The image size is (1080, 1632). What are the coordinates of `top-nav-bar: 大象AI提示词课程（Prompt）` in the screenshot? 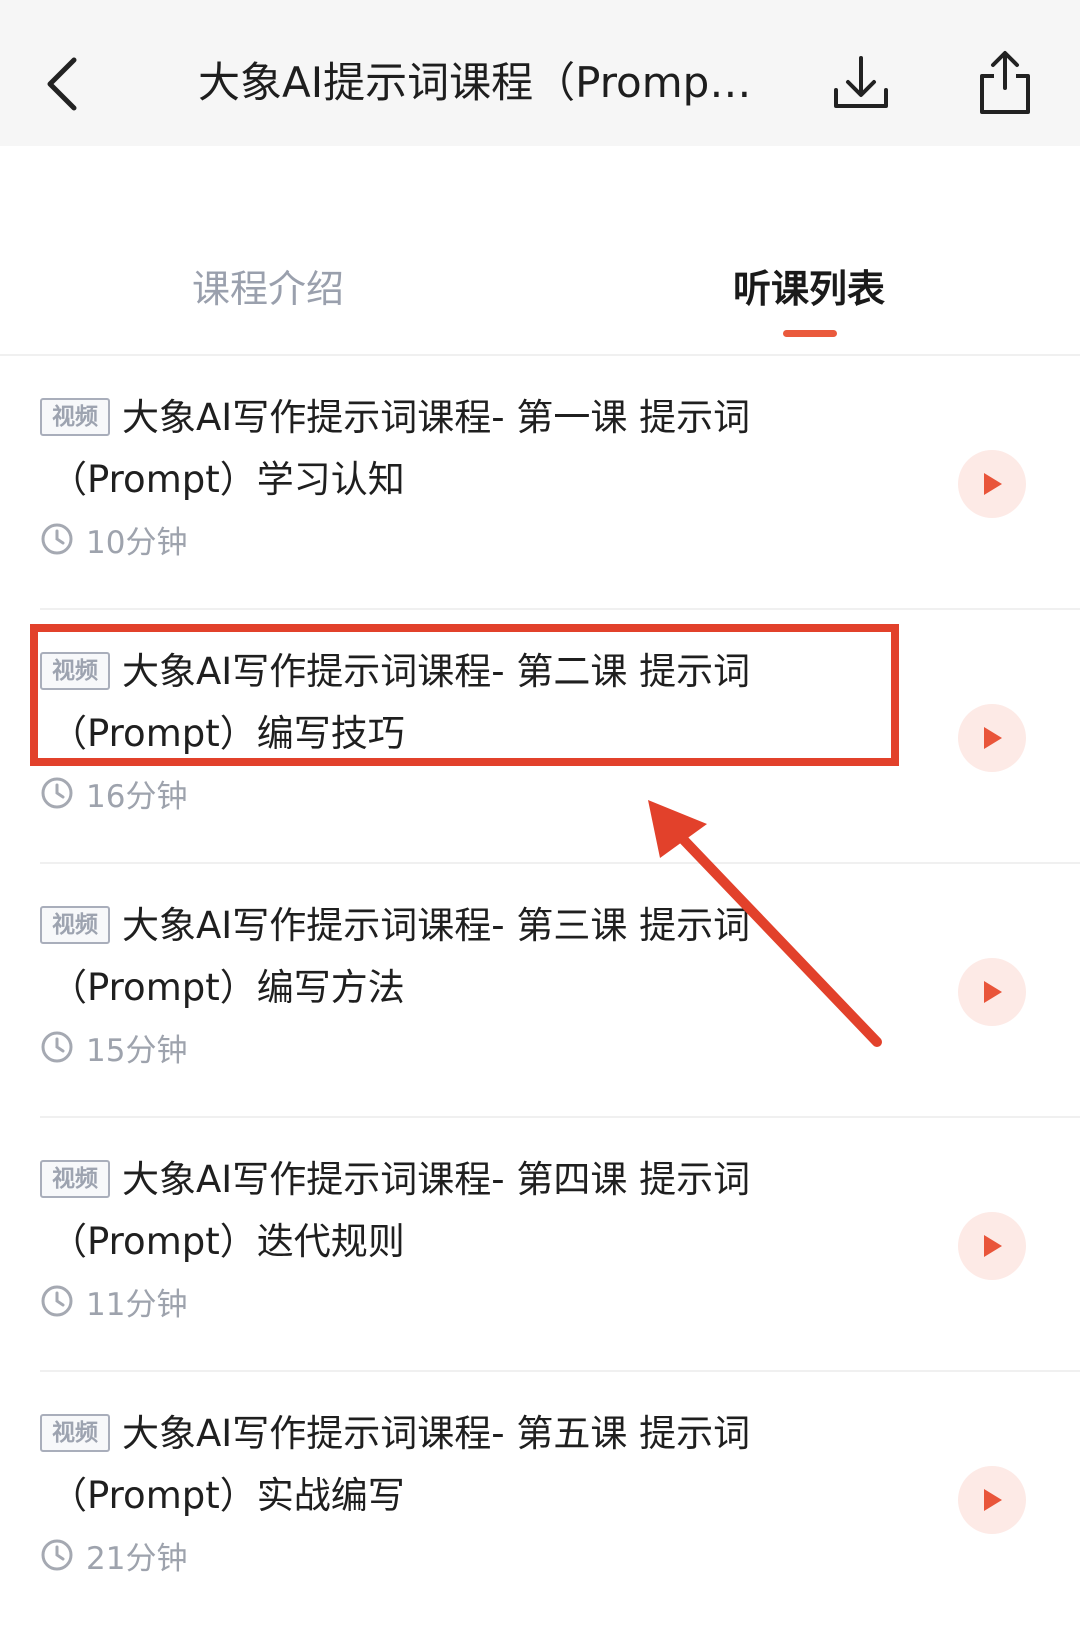 It's located at (540, 73).